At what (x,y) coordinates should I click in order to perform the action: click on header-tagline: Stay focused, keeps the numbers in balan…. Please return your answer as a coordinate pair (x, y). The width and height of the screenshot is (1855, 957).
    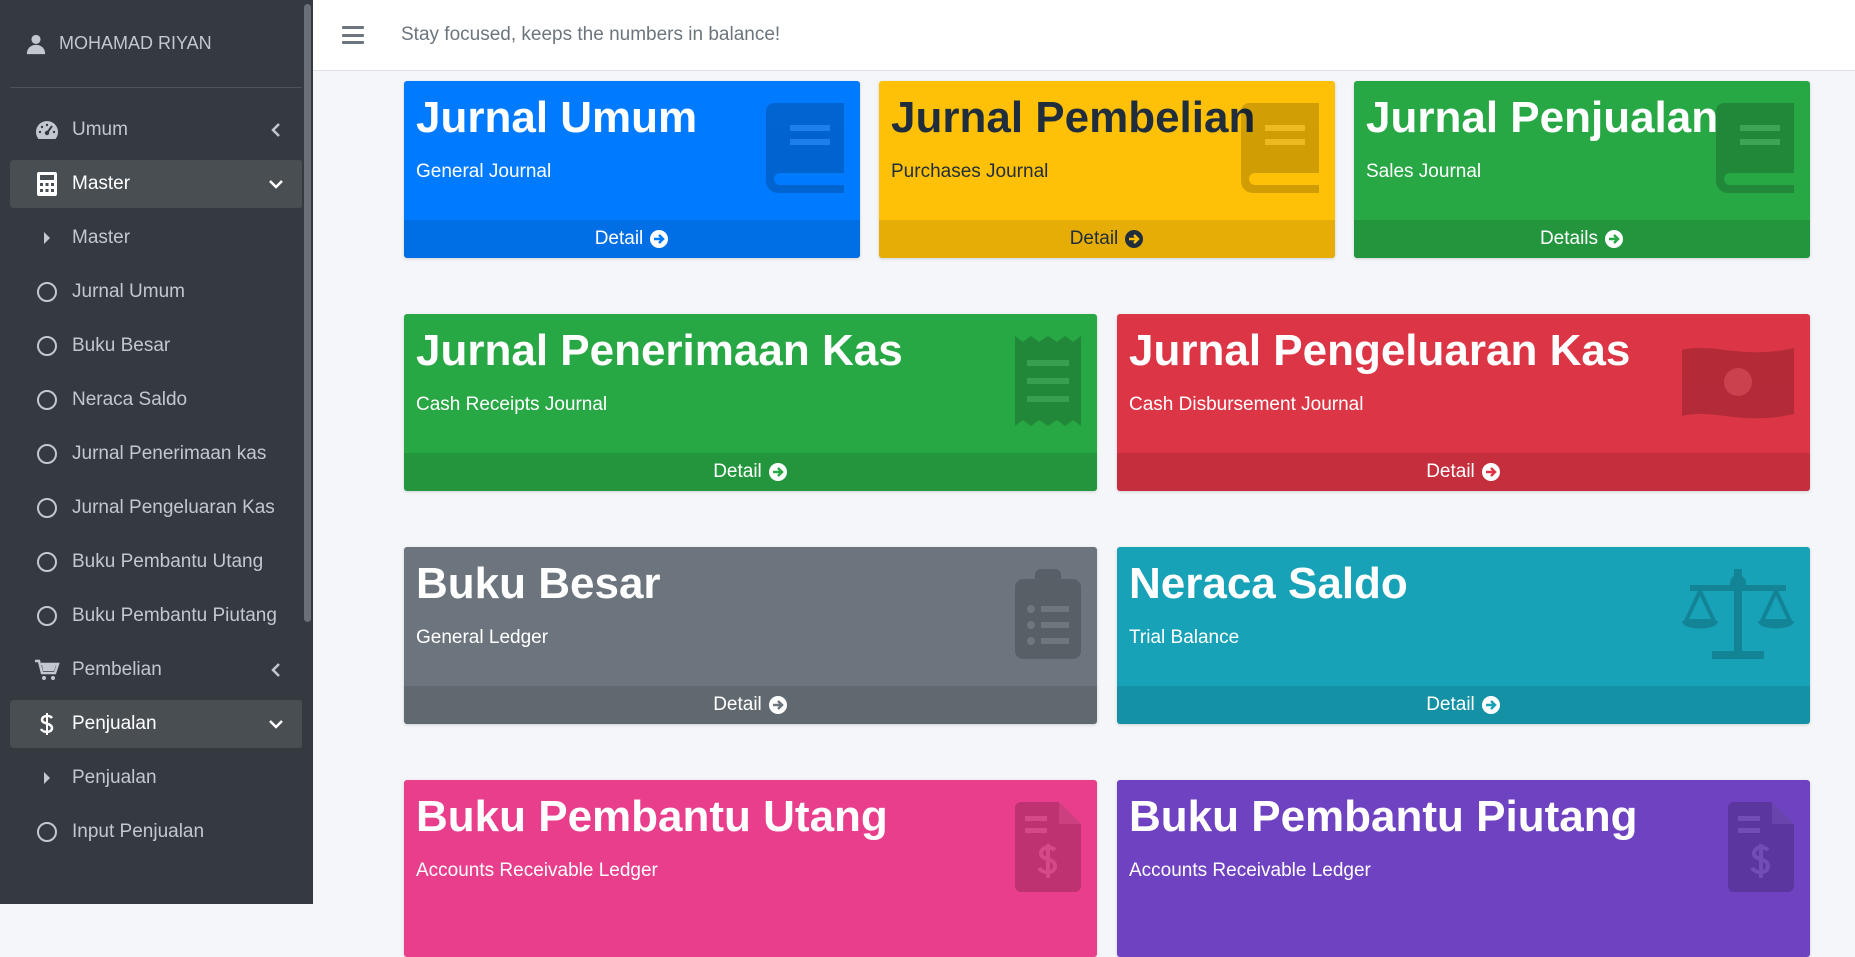
    Looking at the image, I should click on (591, 34).